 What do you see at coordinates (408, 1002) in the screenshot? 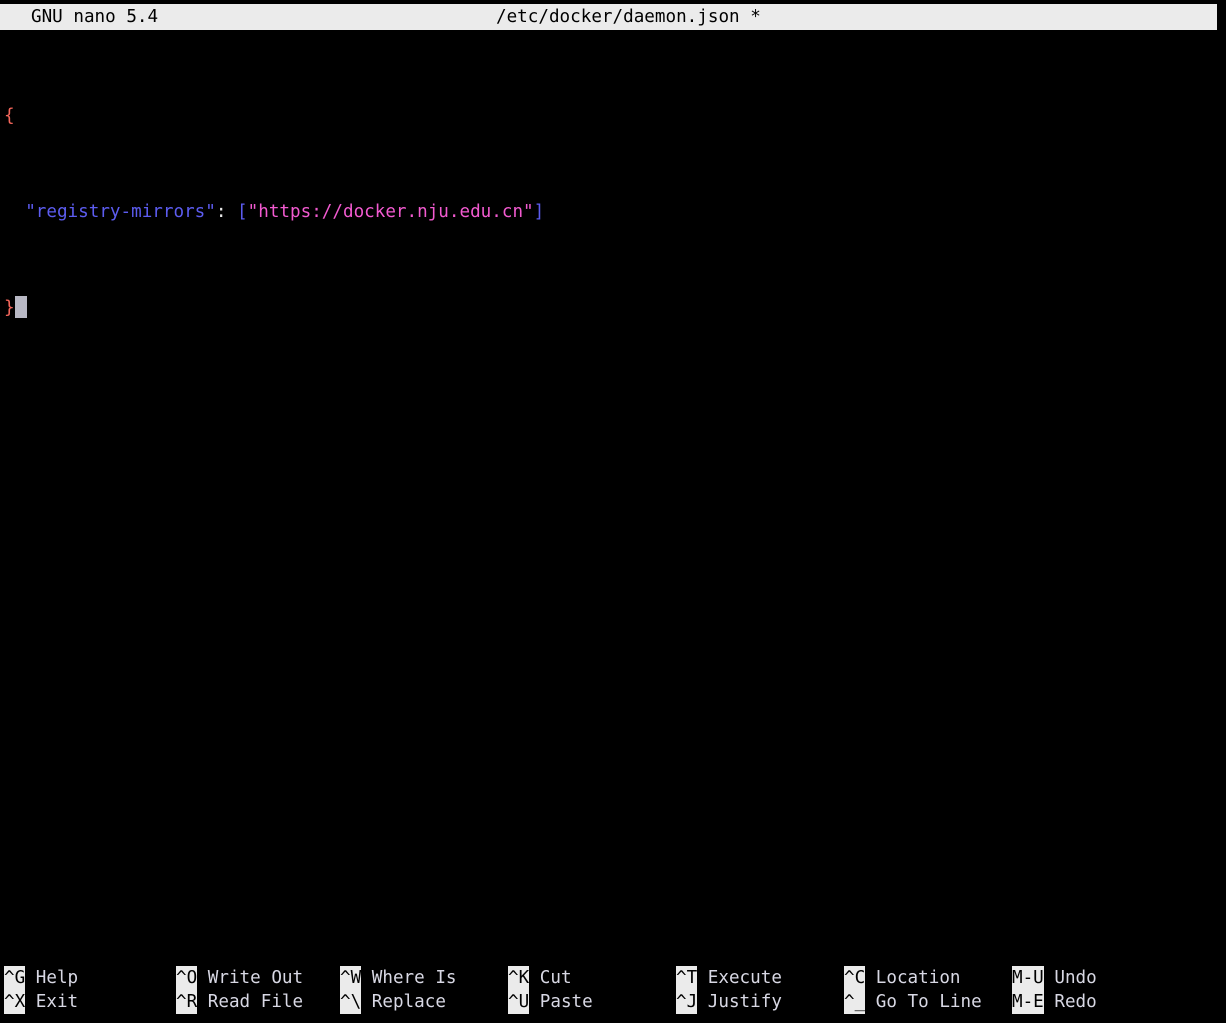
I see `shortcut-label-replace: Replace` at bounding box center [408, 1002].